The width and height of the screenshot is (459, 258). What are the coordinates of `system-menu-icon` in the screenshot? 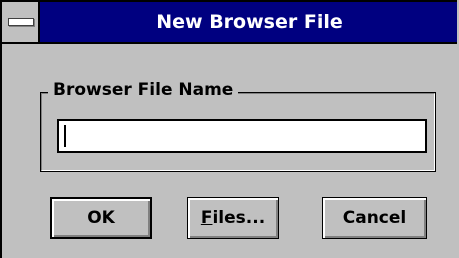 It's located at (21, 22).